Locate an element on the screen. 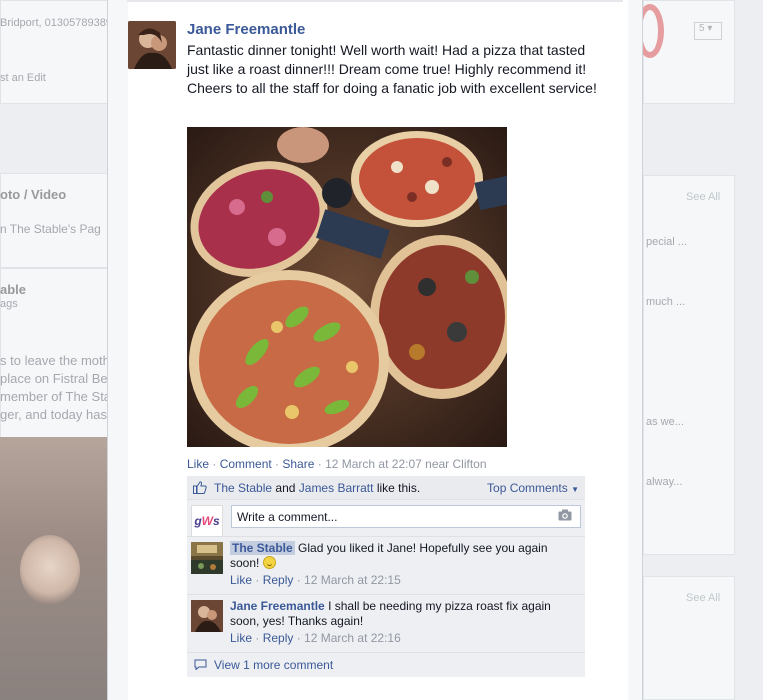 The width and height of the screenshot is (763, 700). comment-meta: Like · Reply · 12 March at 22:16 is located at coordinates (315, 638).